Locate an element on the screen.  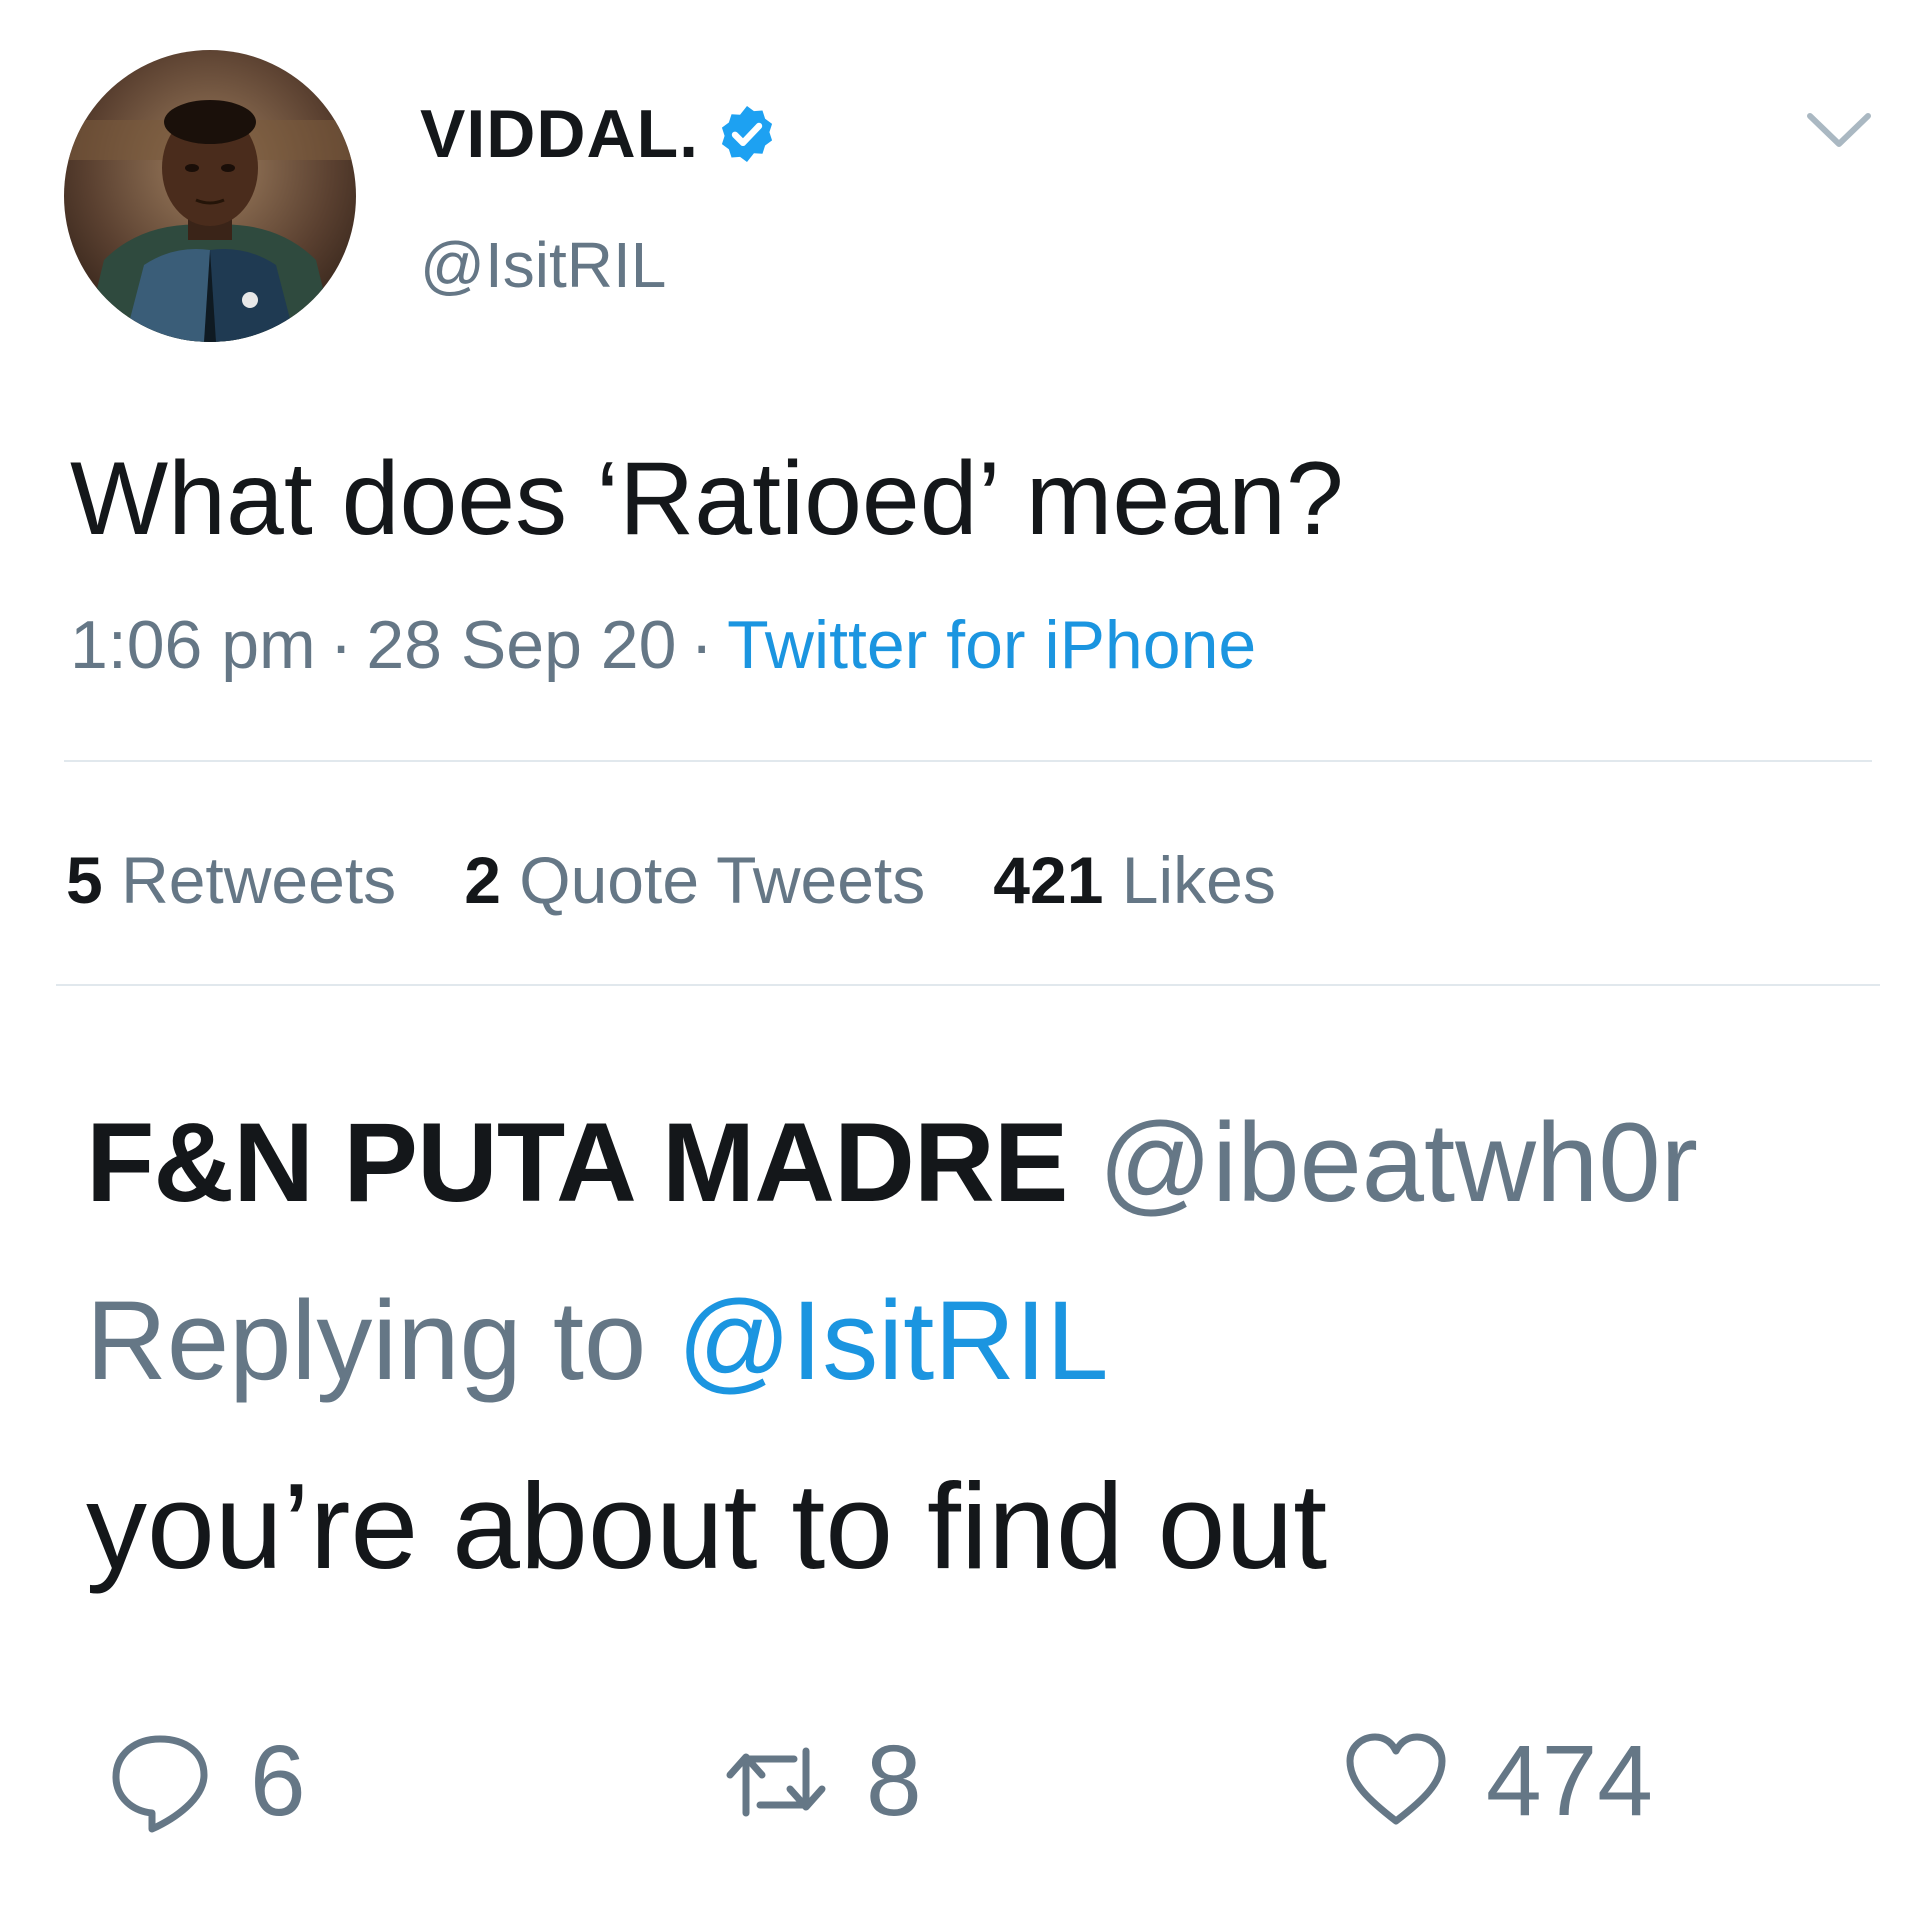
like-button: 474 is located at coordinates (1496, 1781).